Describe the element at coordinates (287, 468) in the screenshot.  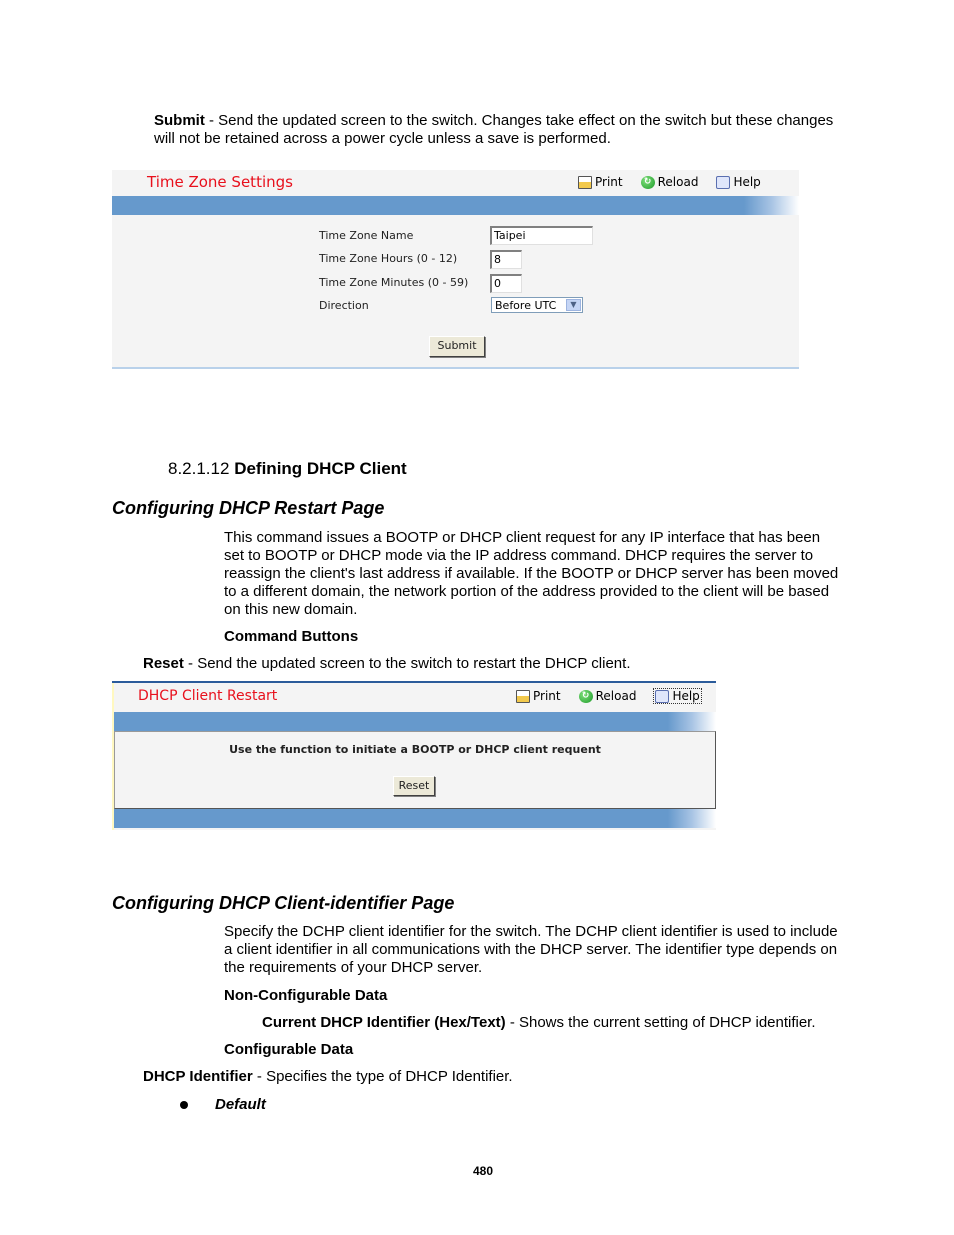
I see `section-heading: 8.2.1.12 Defining DHCP Client` at that location.